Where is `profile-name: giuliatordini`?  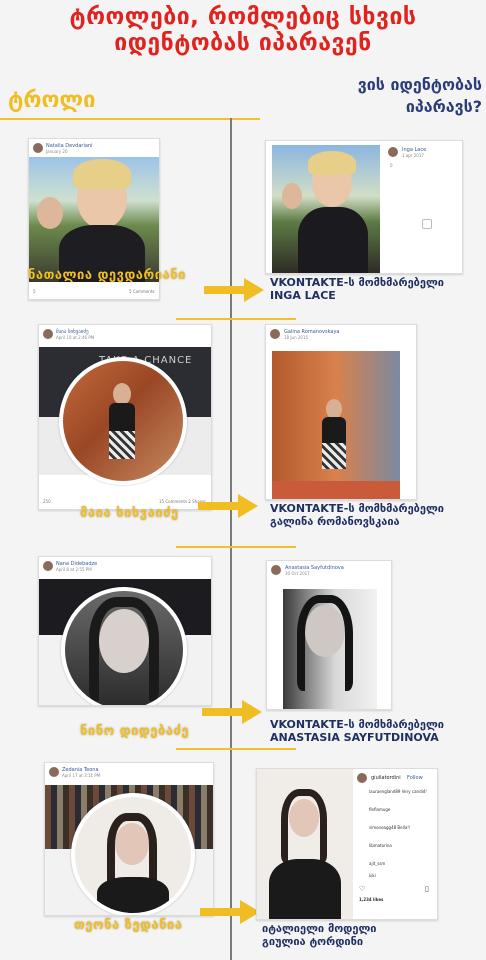 profile-name: giuliatordini is located at coordinates (386, 778).